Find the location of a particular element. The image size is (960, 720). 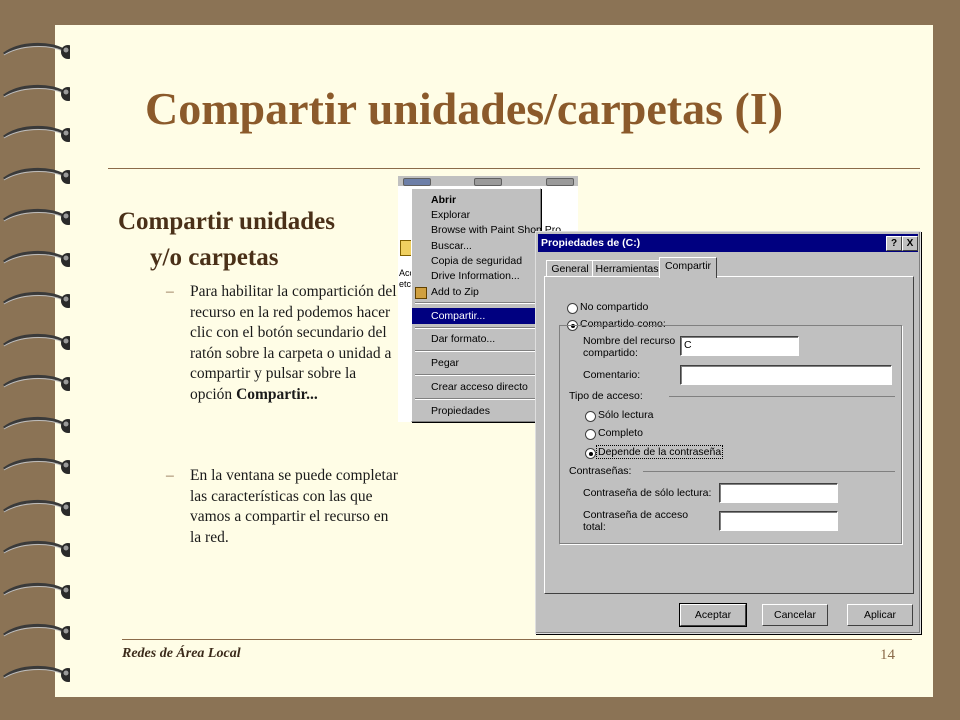

menu-item-paint-shop: Browse with Paint Shop Pro is located at coordinates (486, 230).